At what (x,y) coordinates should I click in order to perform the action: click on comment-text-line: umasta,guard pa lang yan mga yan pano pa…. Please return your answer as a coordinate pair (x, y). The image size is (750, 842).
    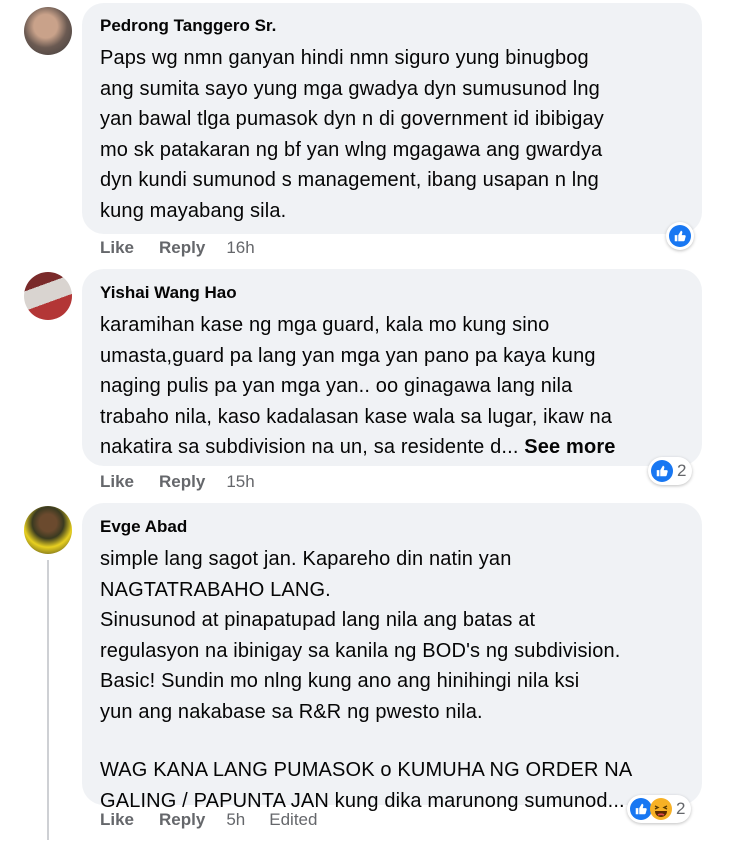
    Looking at the image, I should click on (348, 355).